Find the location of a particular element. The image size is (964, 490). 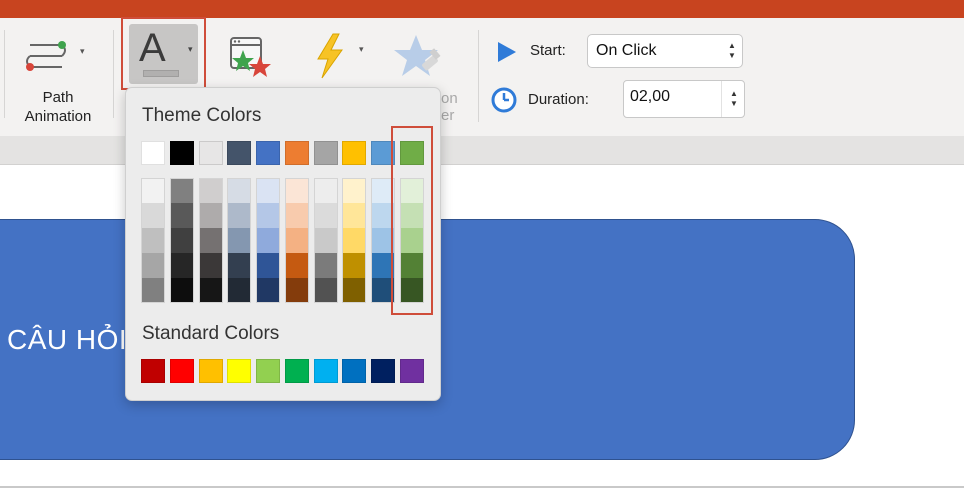

start-select-value: On Click is located at coordinates (626, 50).